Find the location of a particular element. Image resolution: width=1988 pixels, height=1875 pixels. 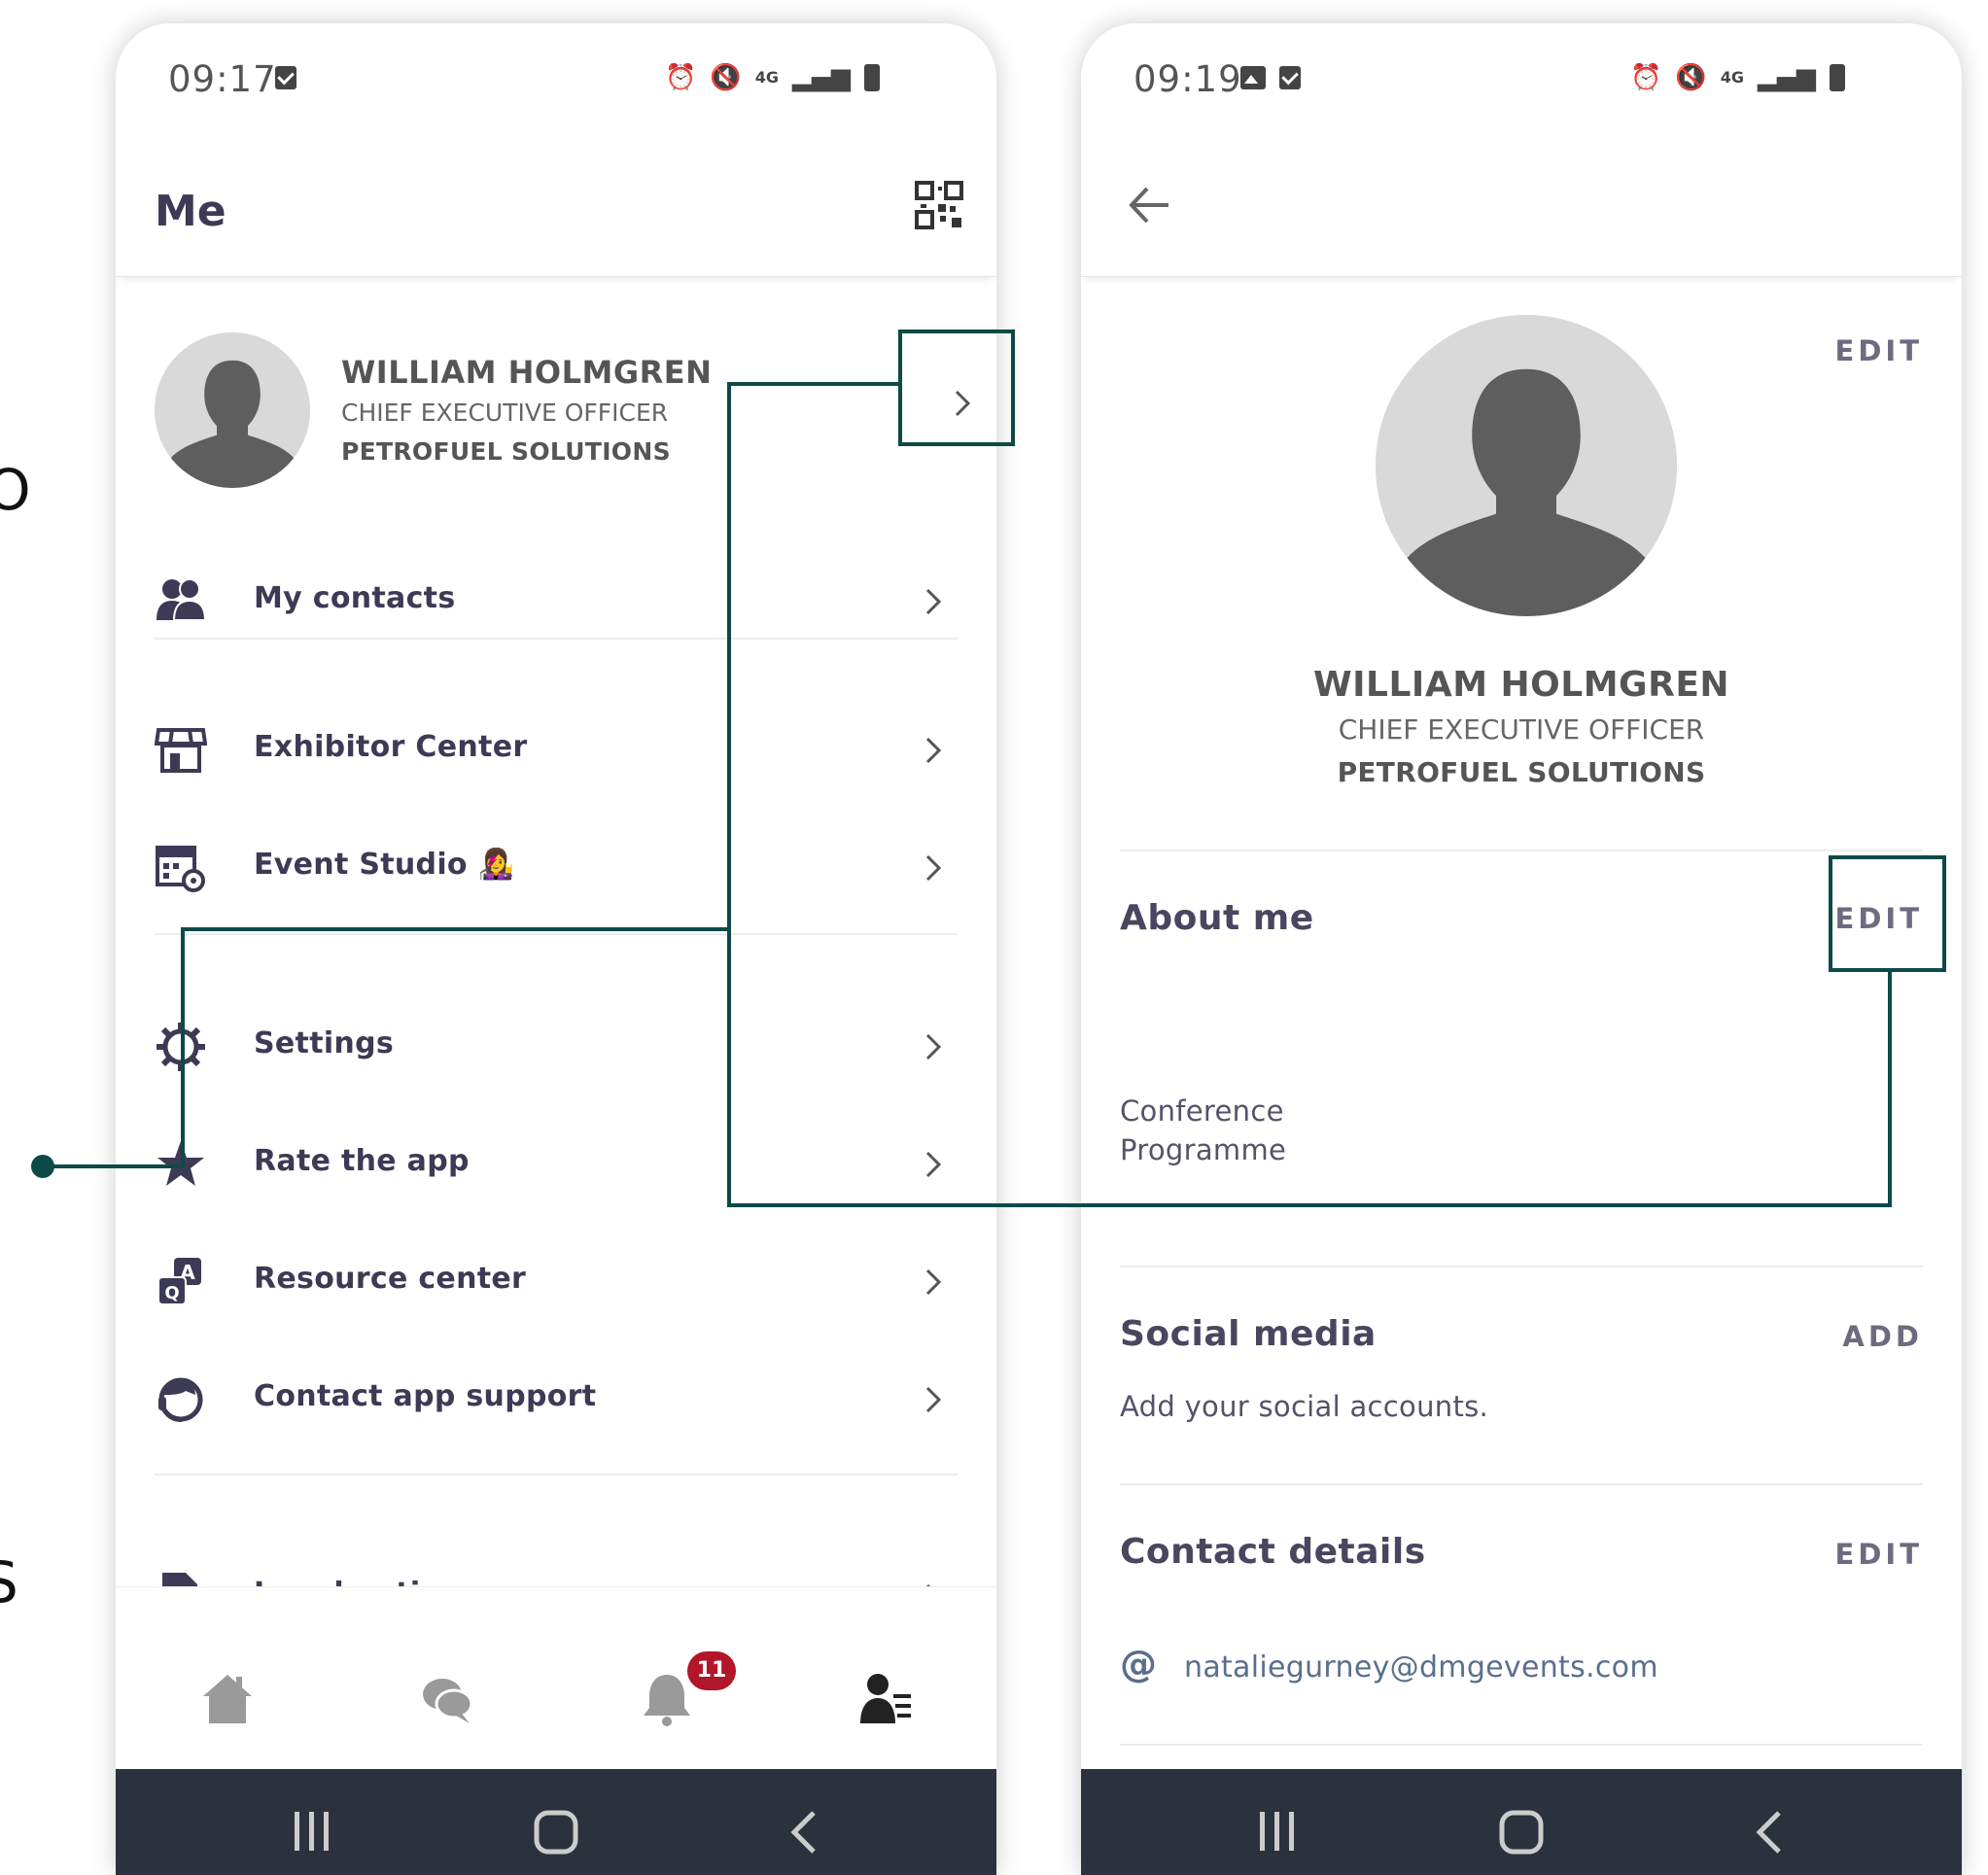

edge-fragment-o: O is located at coordinates (15, 490).